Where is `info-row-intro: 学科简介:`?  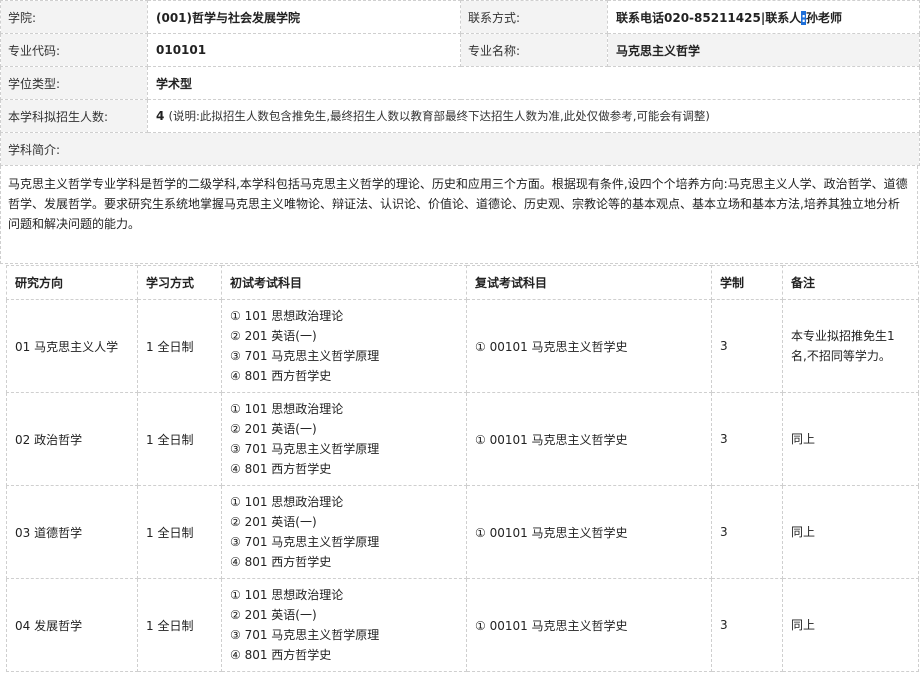
info-row-intro: 学科简介: is located at coordinates (460, 149).